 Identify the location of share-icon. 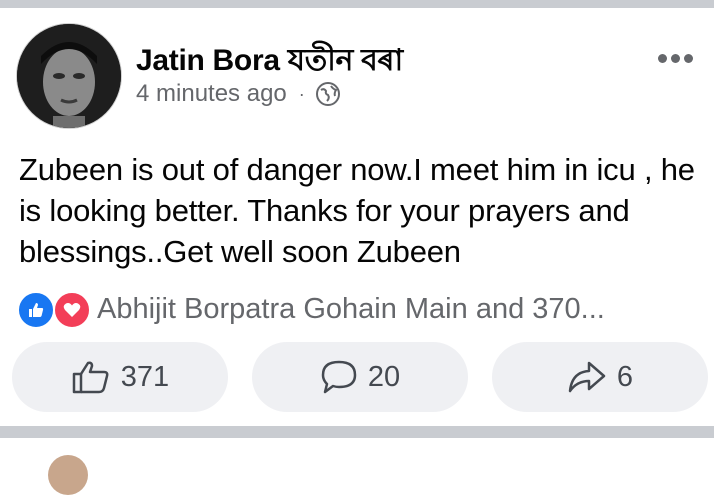
(587, 377).